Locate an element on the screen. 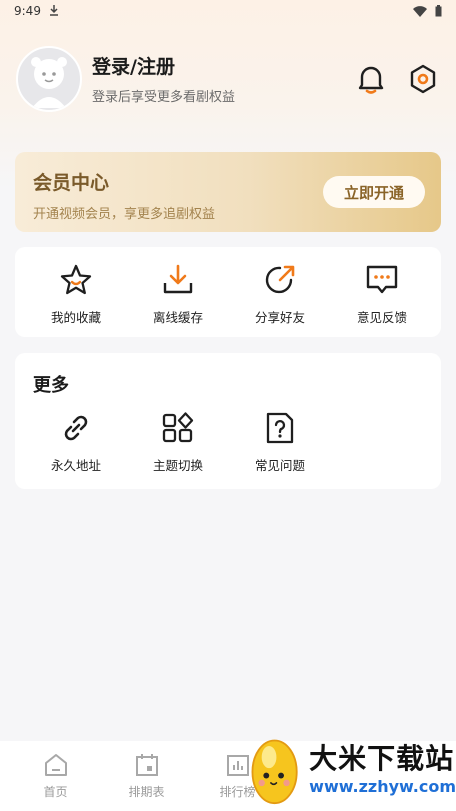  watermark-title: 大米下载站 is located at coordinates (382, 758).